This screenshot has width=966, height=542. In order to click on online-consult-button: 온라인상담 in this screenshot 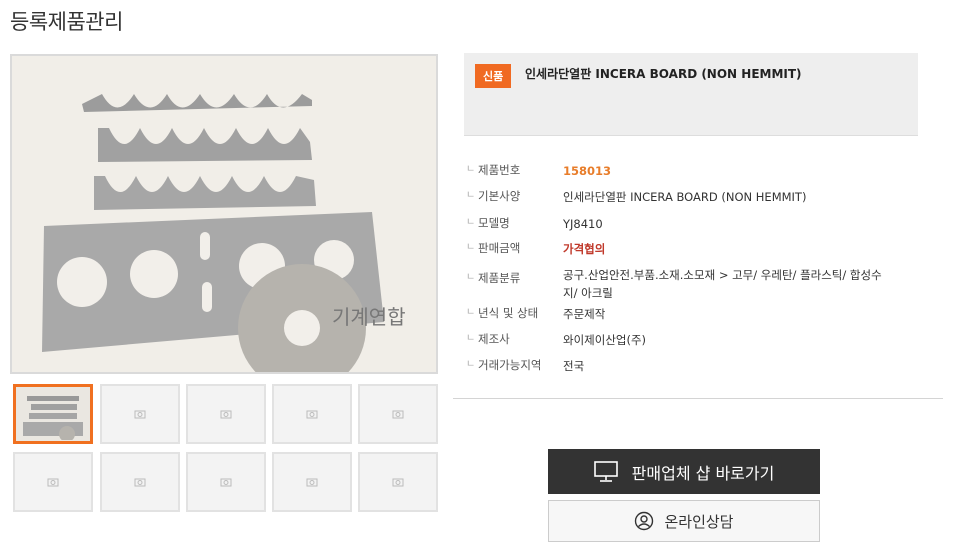, I will do `click(684, 521)`.